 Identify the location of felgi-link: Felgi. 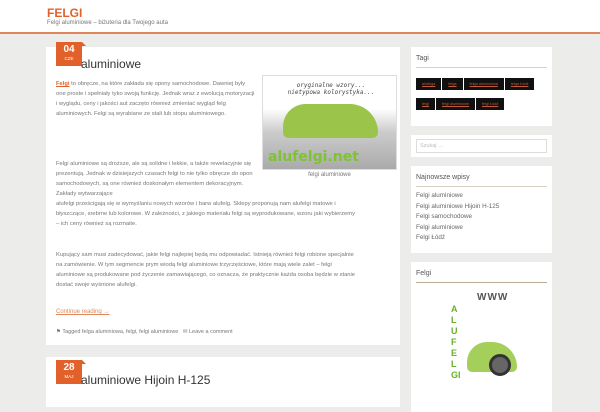
(63, 84).